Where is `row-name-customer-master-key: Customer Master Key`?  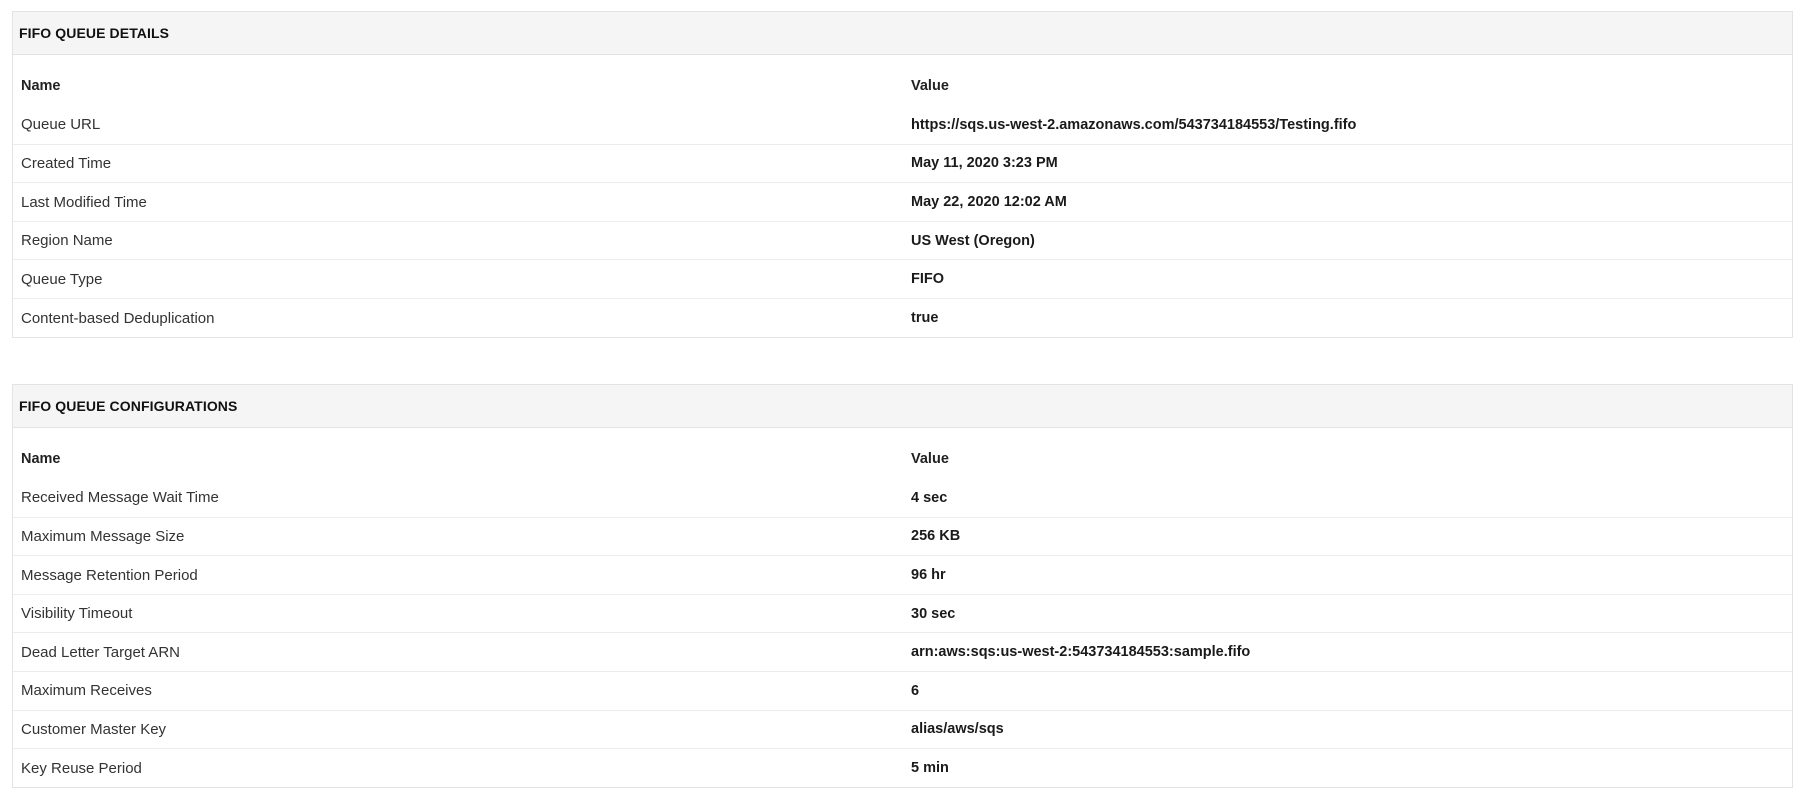 row-name-customer-master-key: Customer Master Key is located at coordinates (94, 729).